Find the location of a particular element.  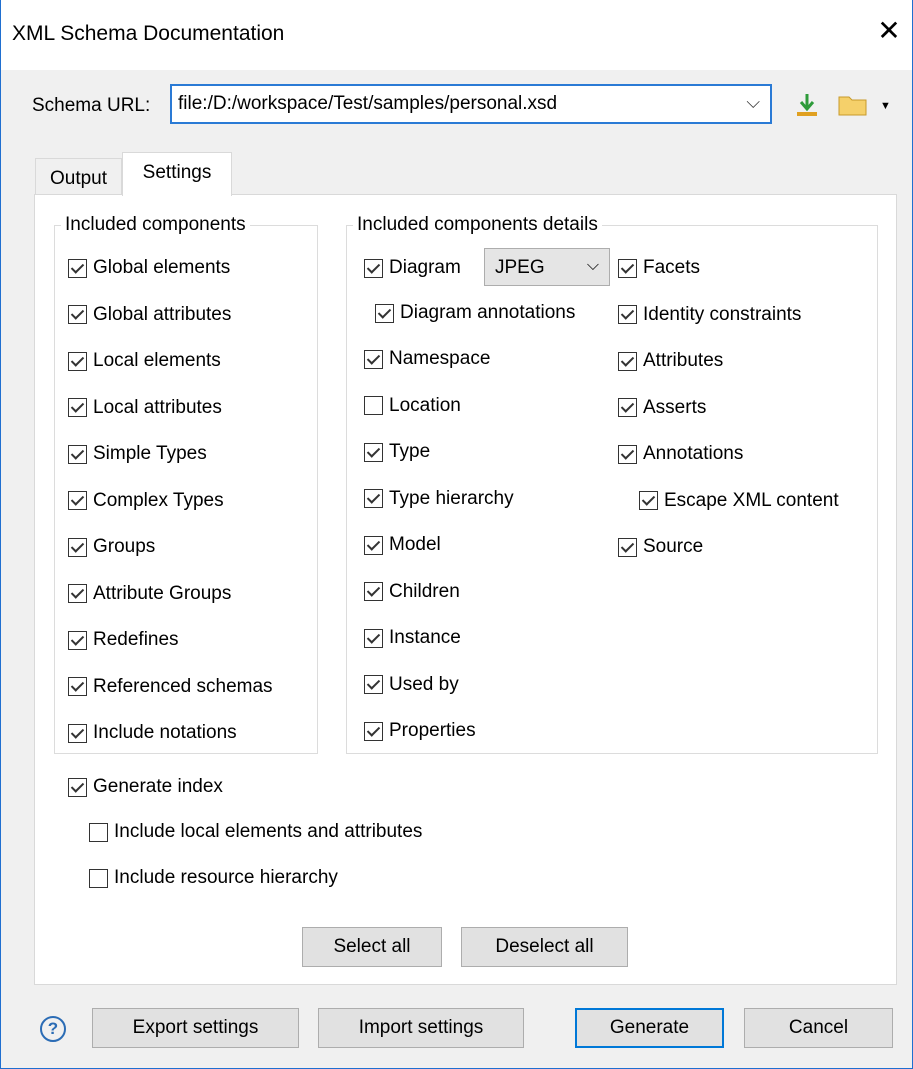

redefines-checkbox: Redefines is located at coordinates (123, 640).